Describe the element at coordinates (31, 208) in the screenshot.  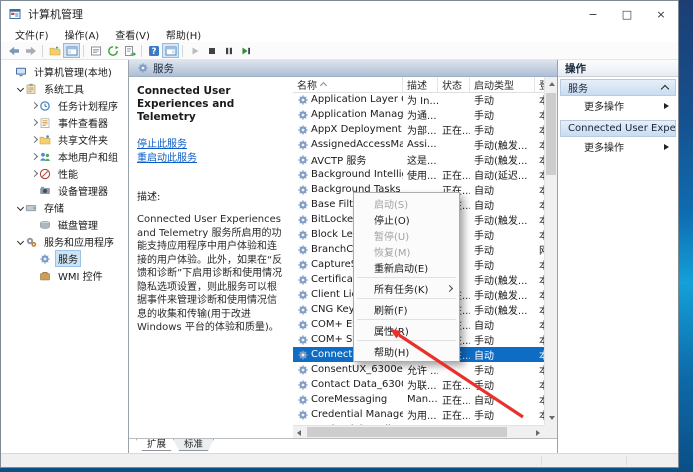
I see `storage-icon` at that location.